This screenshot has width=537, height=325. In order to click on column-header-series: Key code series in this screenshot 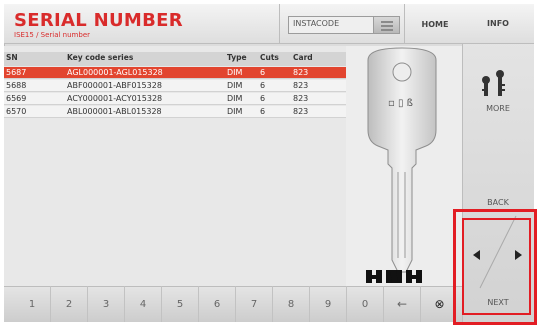, I will do `click(100, 57)`.